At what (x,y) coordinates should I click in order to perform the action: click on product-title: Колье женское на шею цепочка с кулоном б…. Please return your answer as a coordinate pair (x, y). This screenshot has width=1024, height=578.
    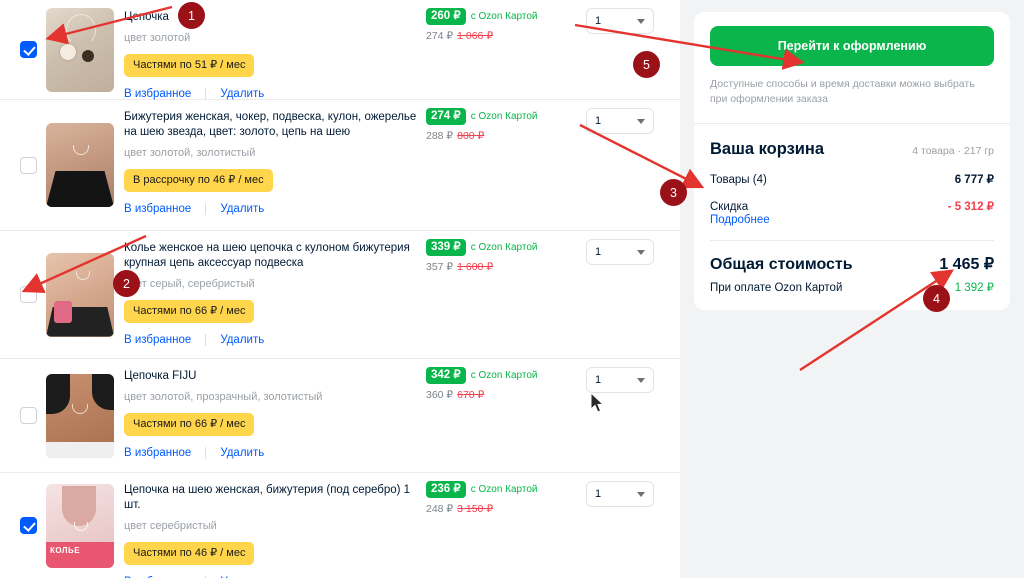
    Looking at the image, I should click on (271, 256).